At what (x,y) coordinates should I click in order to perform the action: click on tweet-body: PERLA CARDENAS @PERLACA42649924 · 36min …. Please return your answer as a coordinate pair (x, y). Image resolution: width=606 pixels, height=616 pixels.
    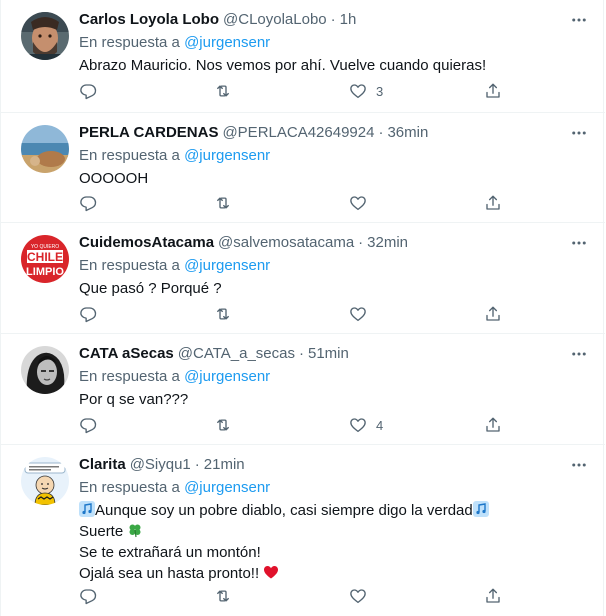
    Looking at the image, I should click on (334, 156).